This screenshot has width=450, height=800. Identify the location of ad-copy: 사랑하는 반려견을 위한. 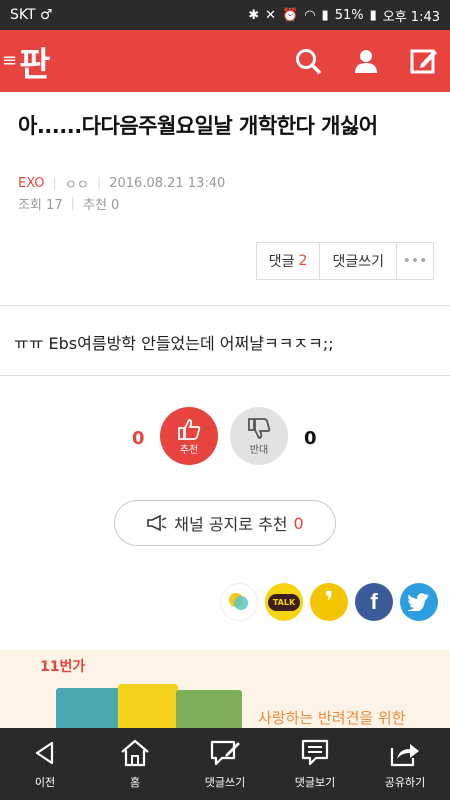
(332, 718).